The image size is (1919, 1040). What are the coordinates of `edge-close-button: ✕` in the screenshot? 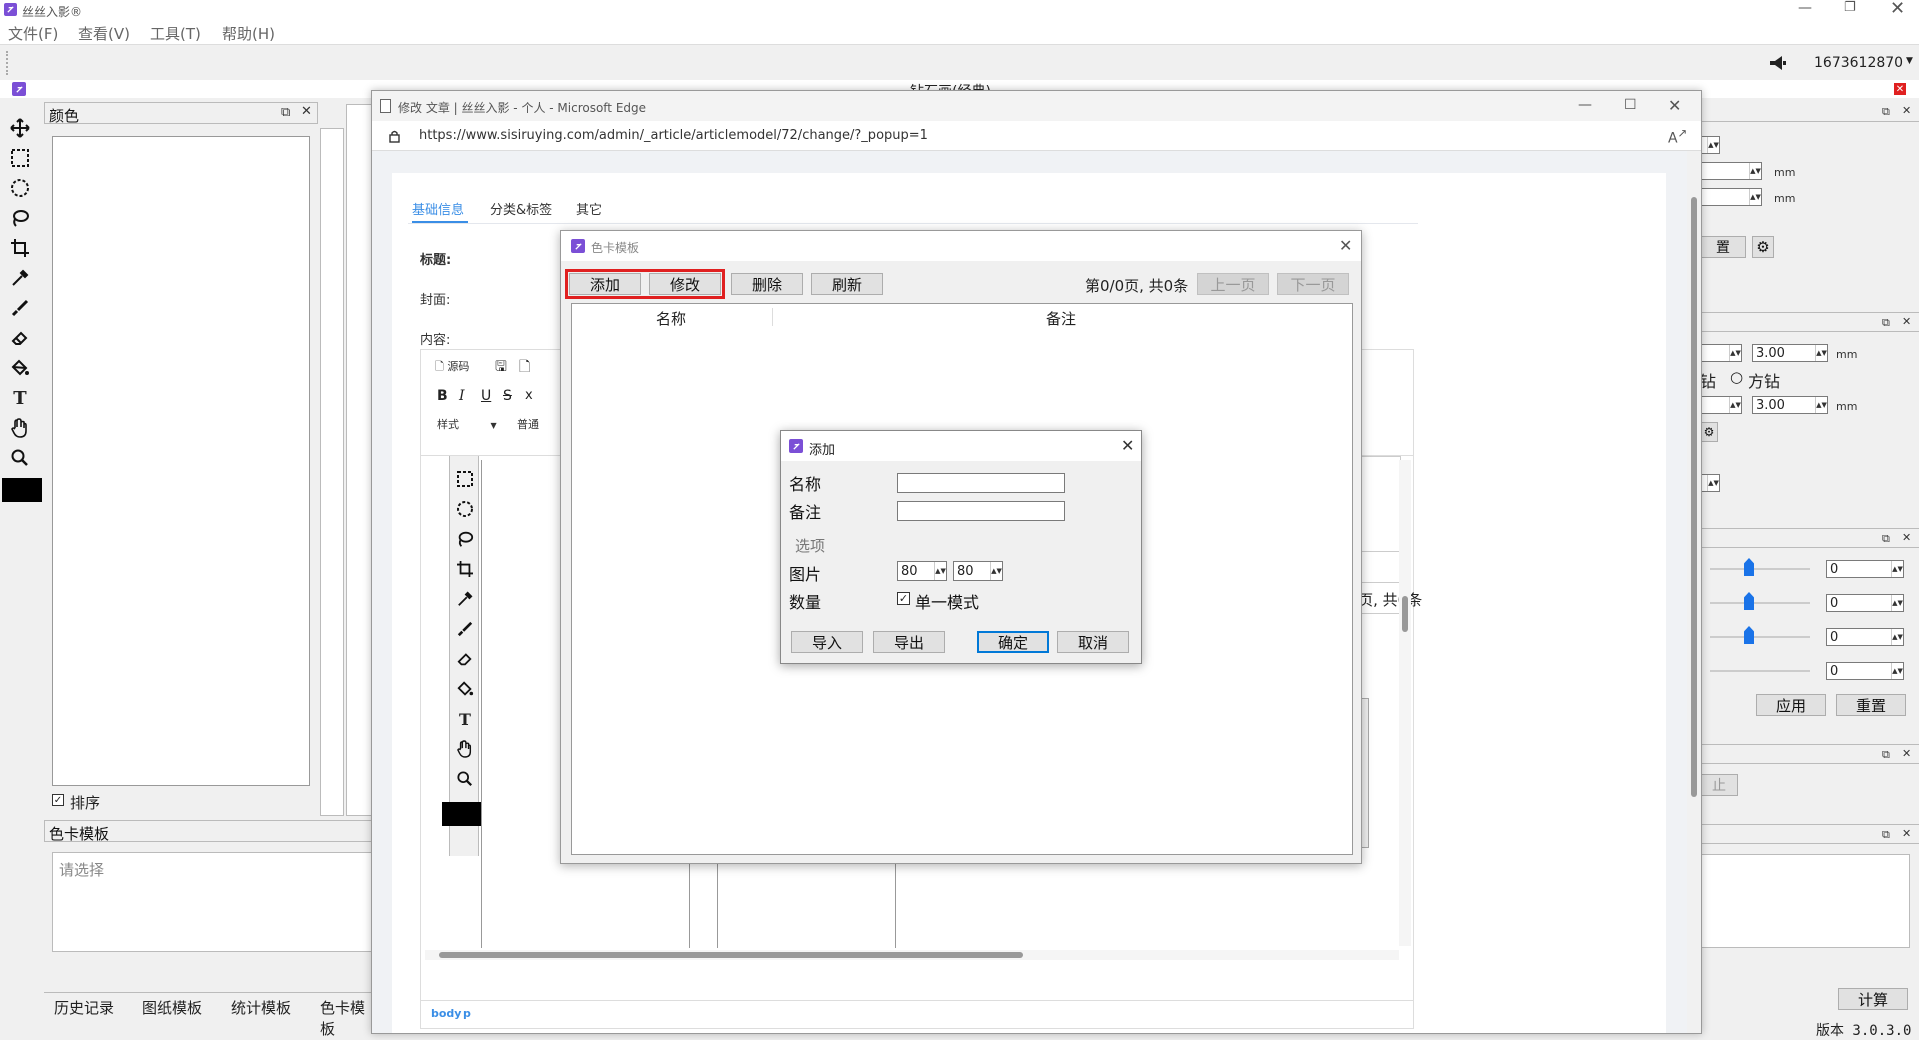 It's located at (1674, 105).